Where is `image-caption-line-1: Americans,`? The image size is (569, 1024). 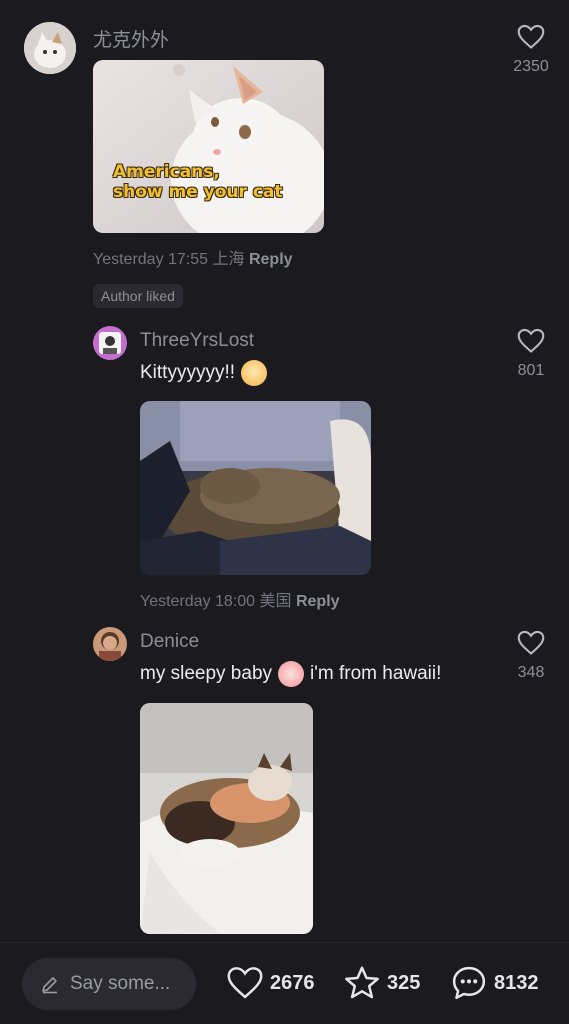
image-caption-line-1: Americans, is located at coordinates (166, 172).